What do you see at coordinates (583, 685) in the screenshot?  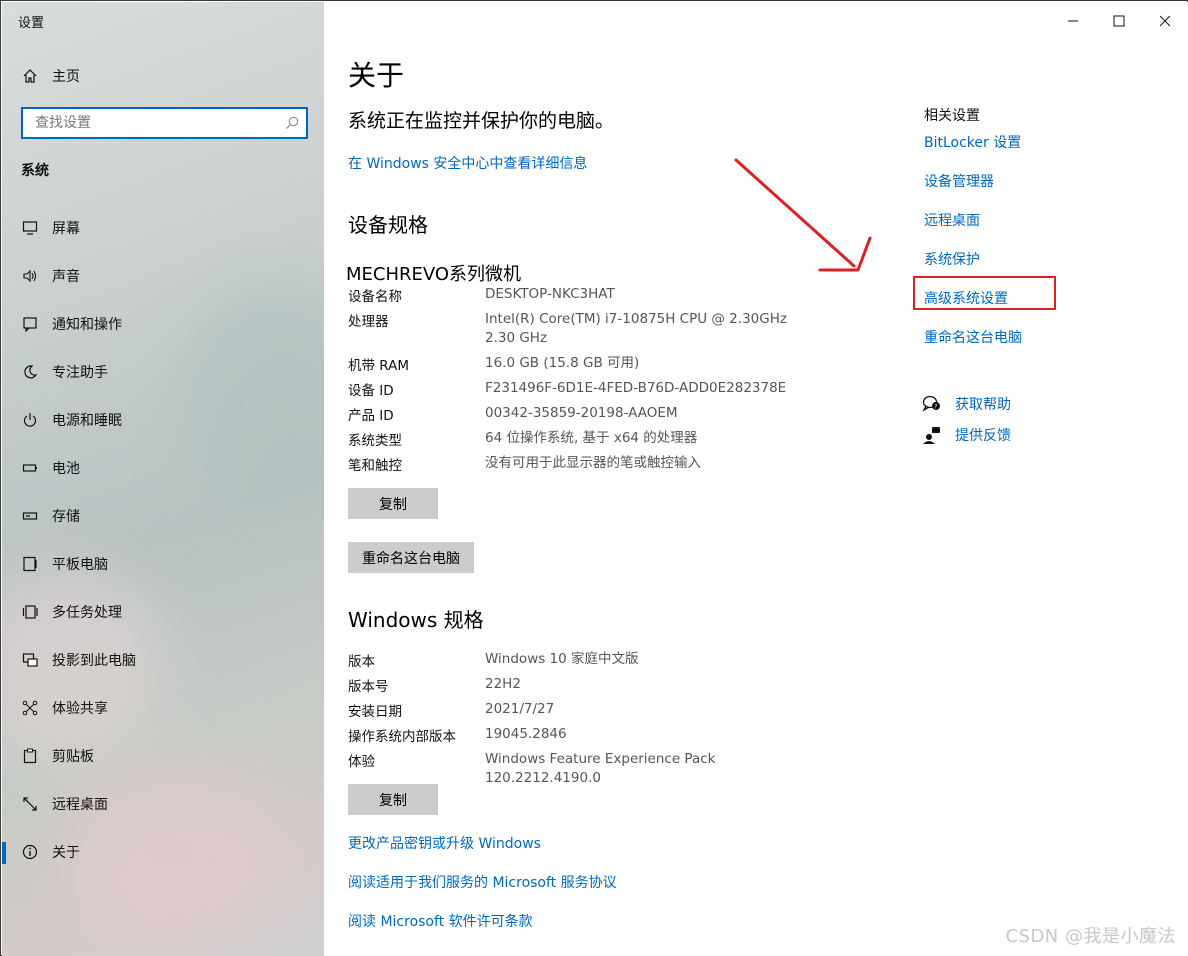 I see `spec-row: 版本号 22H2` at bounding box center [583, 685].